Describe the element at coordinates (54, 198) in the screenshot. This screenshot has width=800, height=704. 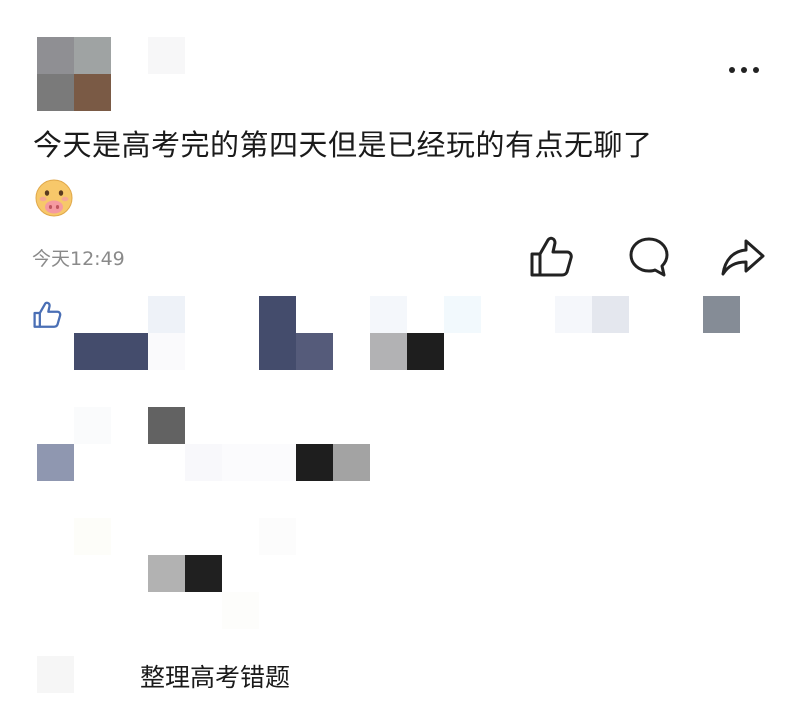
I see `pig-face-emoji` at that location.